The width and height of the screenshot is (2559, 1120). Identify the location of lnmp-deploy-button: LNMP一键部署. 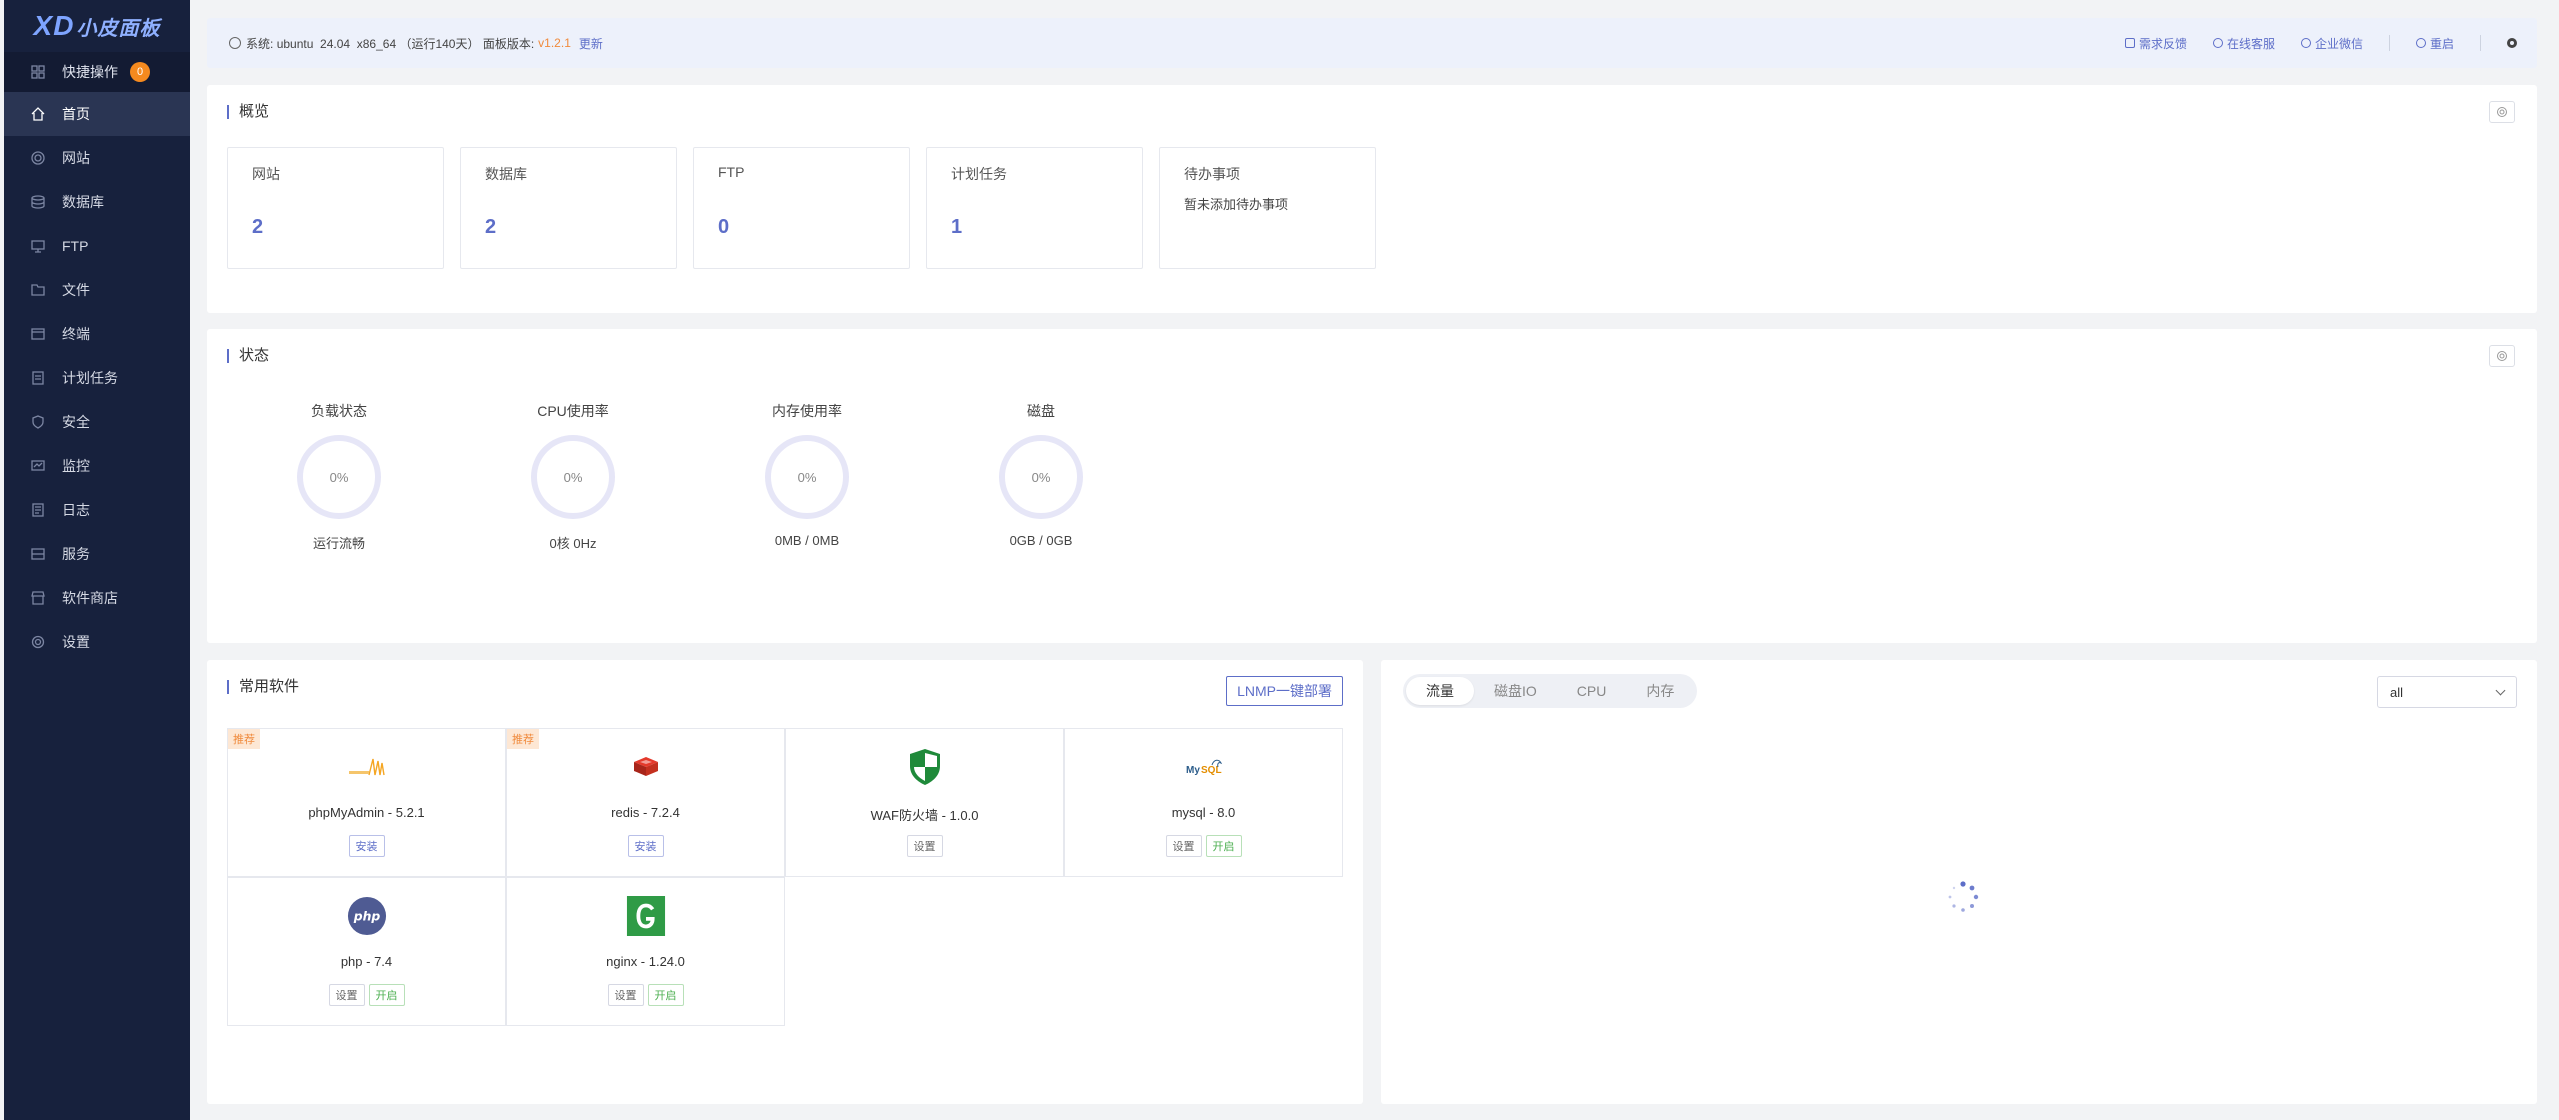
(1284, 691).